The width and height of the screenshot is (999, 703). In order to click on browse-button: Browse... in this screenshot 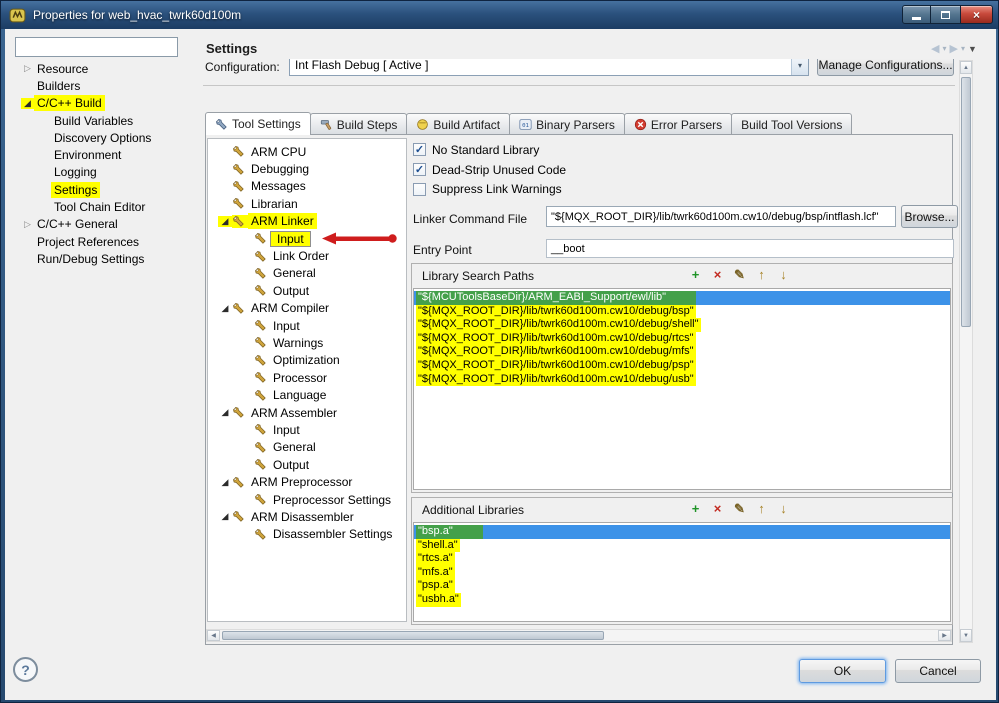, I will do `click(929, 216)`.